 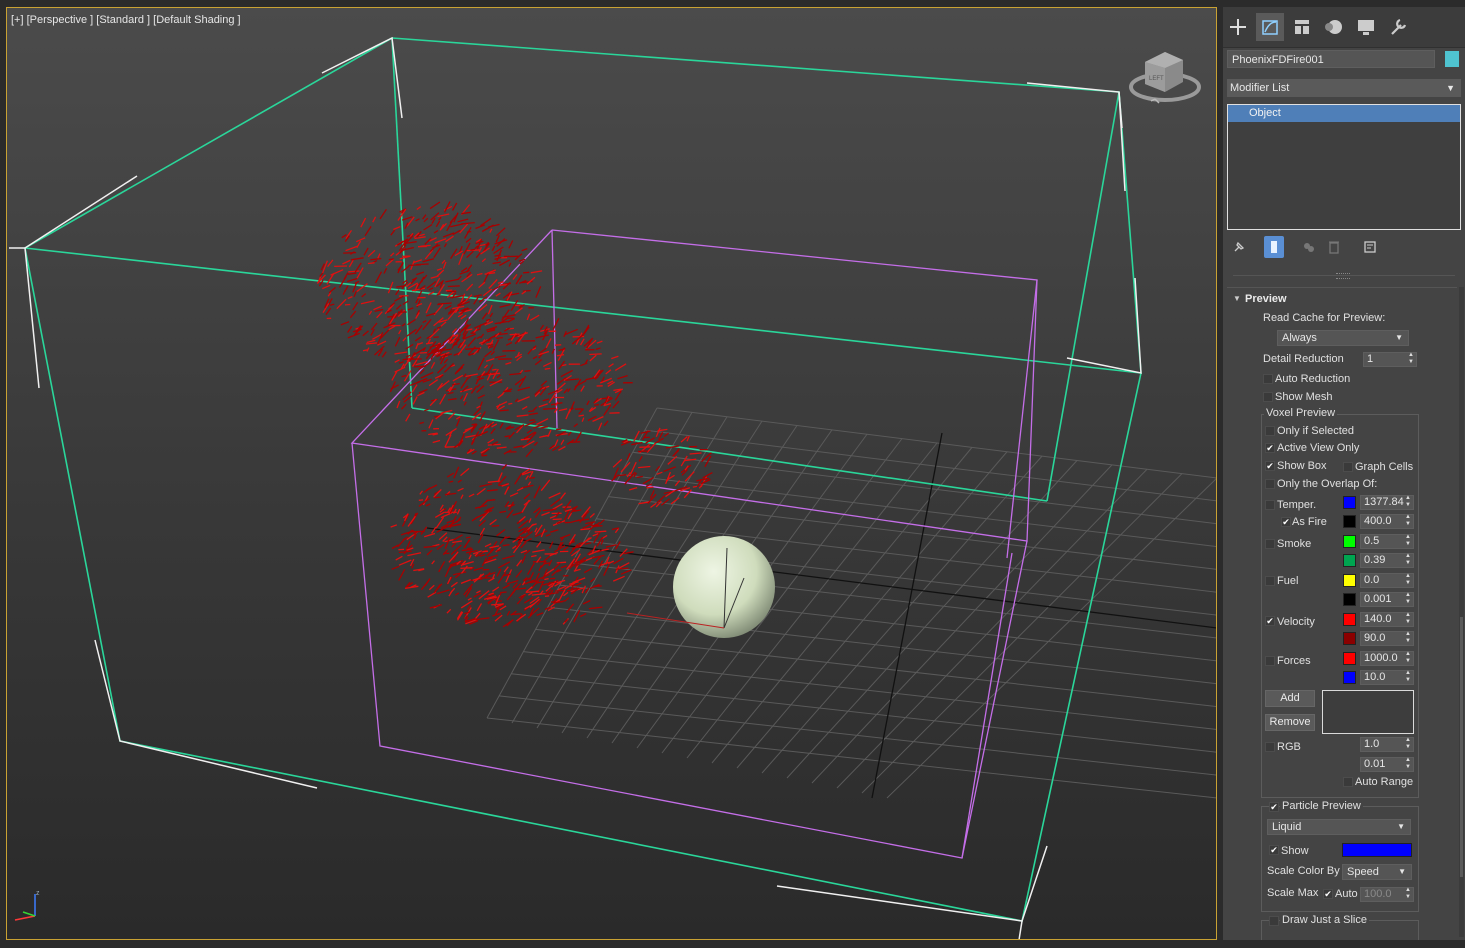 What do you see at coordinates (1270, 505) in the screenshot?
I see `temperature-checkbox` at bounding box center [1270, 505].